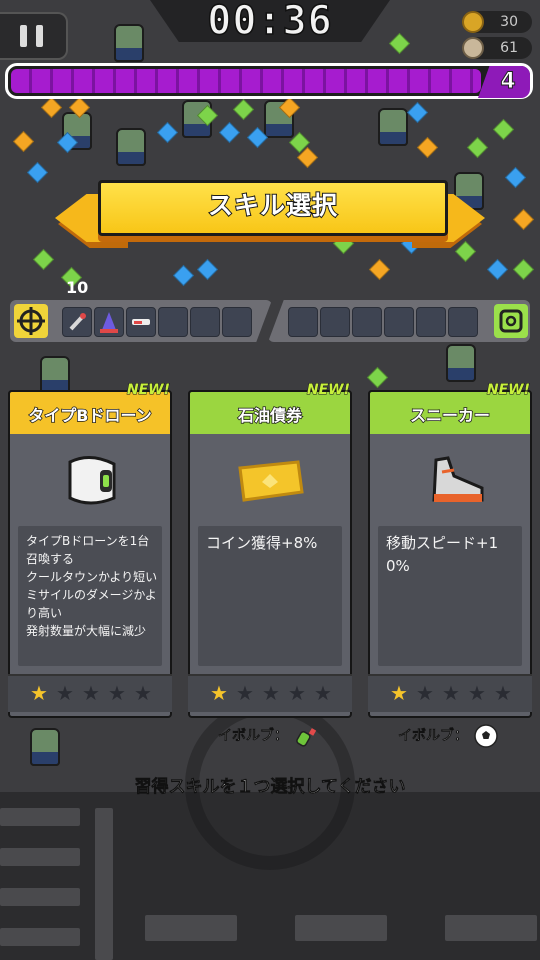 The height and width of the screenshot is (960, 540). What do you see at coordinates (272, 205) in the screenshot?
I see `banner-title: スキル選択` at bounding box center [272, 205].